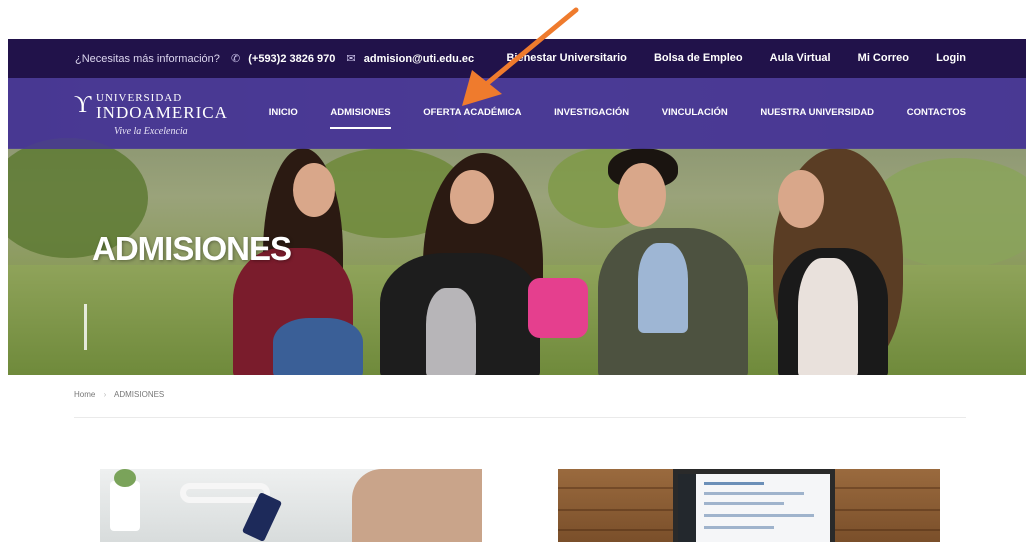  Describe the element at coordinates (291, 59) in the screenshot. I see `phone-number: (+593)2 3826 970` at that location.